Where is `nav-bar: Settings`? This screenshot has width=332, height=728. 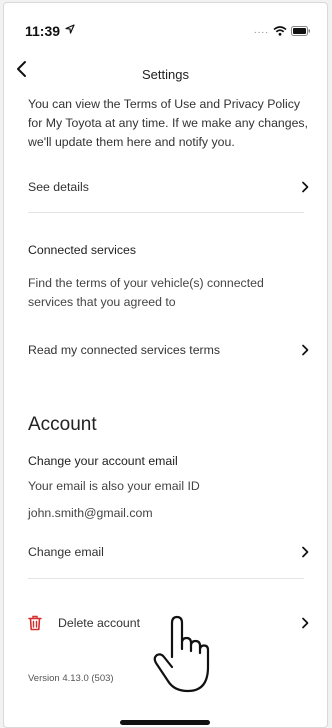
nav-bar: Settings is located at coordinates (165, 73).